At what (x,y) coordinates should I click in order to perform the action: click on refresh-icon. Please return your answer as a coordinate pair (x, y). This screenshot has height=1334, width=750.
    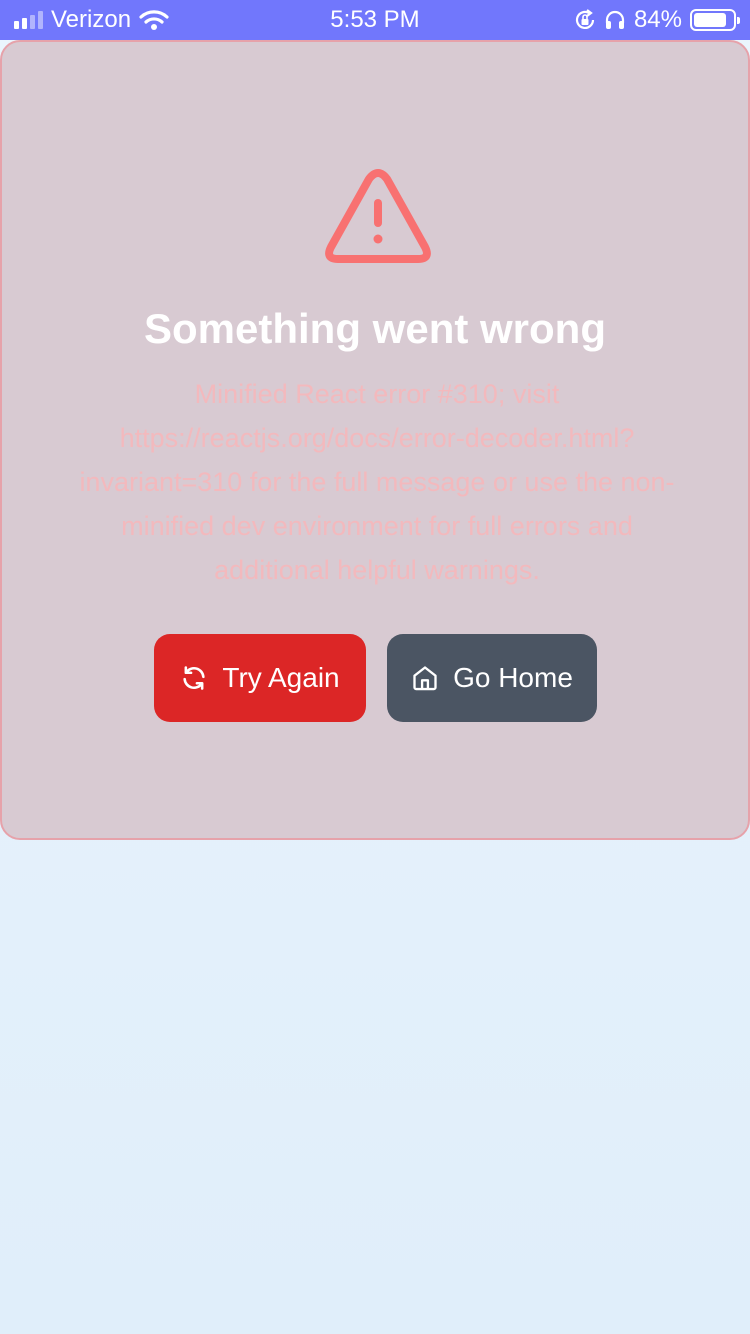
    Looking at the image, I should click on (194, 678).